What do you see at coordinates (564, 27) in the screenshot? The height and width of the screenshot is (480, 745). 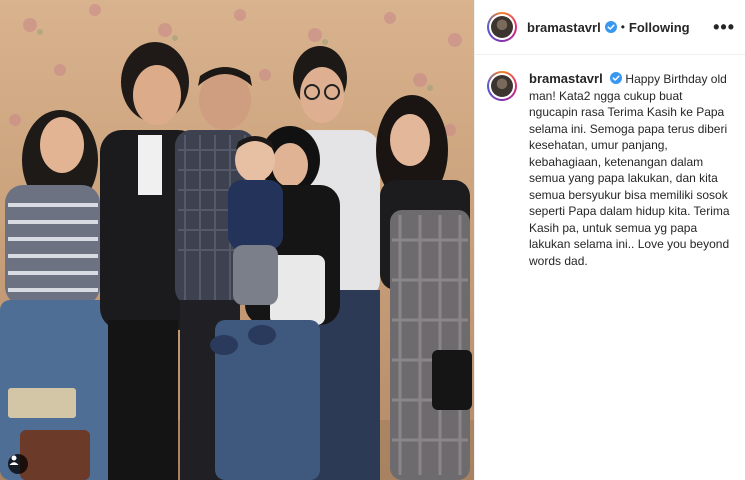 I see `author-username: bramastavrl` at bounding box center [564, 27].